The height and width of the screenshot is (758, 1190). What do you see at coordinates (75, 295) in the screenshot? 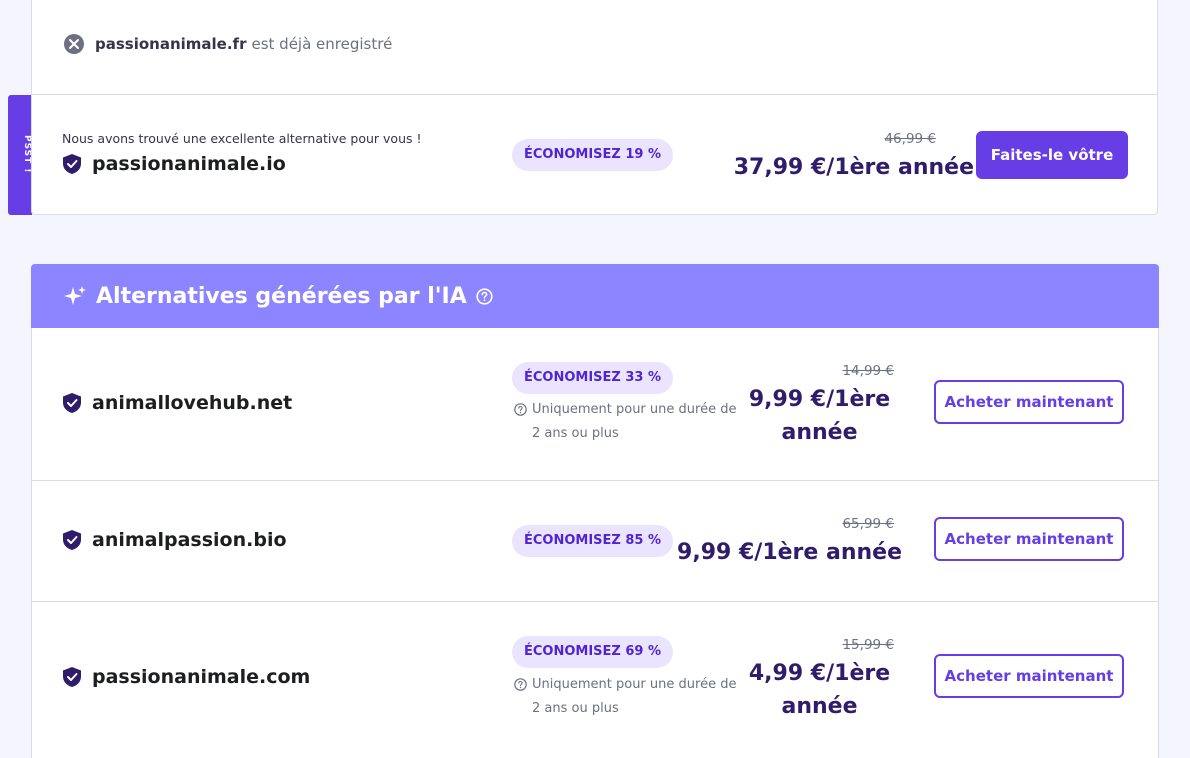
I see `sparkles-icon` at bounding box center [75, 295].